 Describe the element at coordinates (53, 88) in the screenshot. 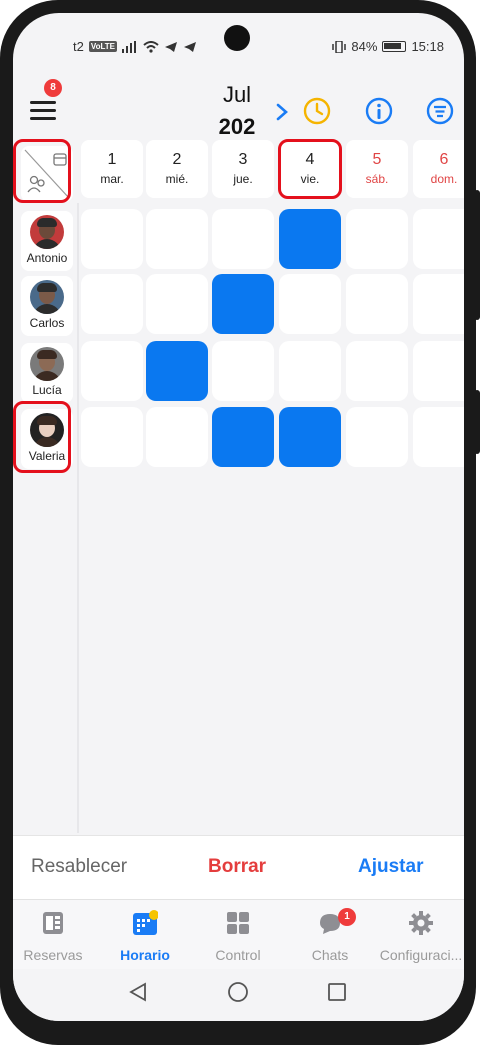

I see `menu-badge: 8` at that location.